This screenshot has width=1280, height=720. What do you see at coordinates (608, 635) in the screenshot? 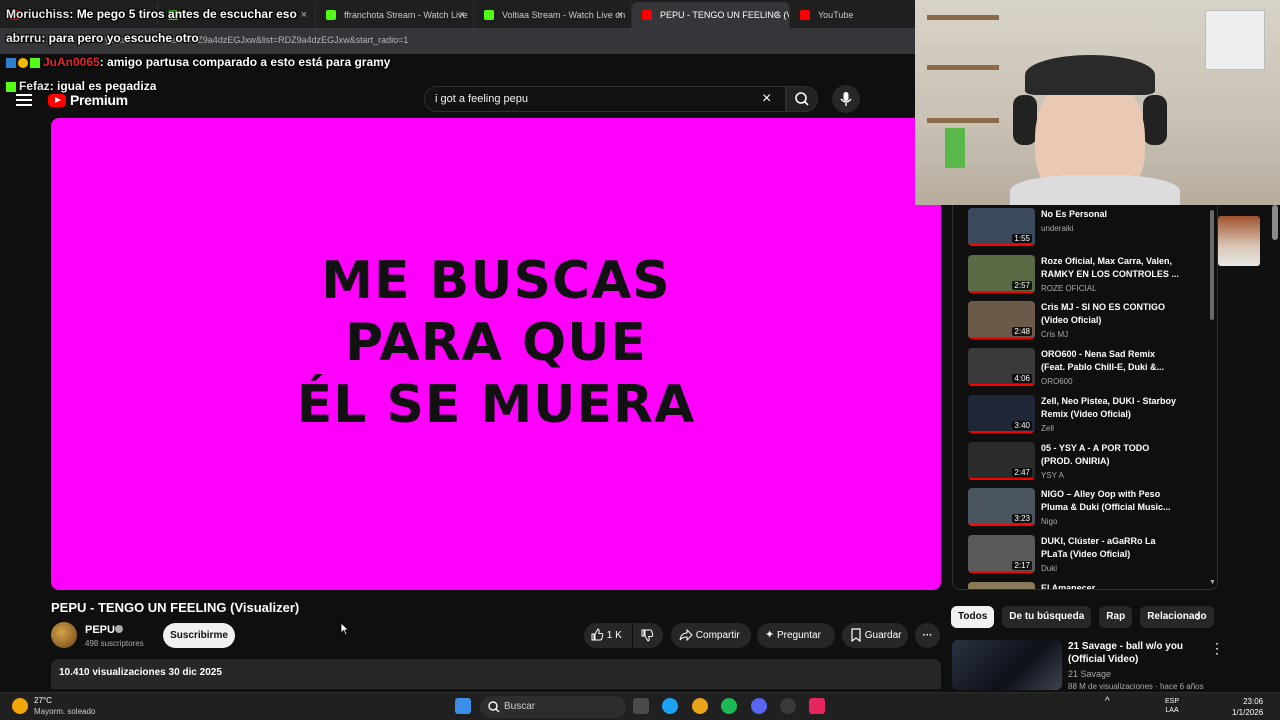
I see `like-button: 1 K` at bounding box center [608, 635].